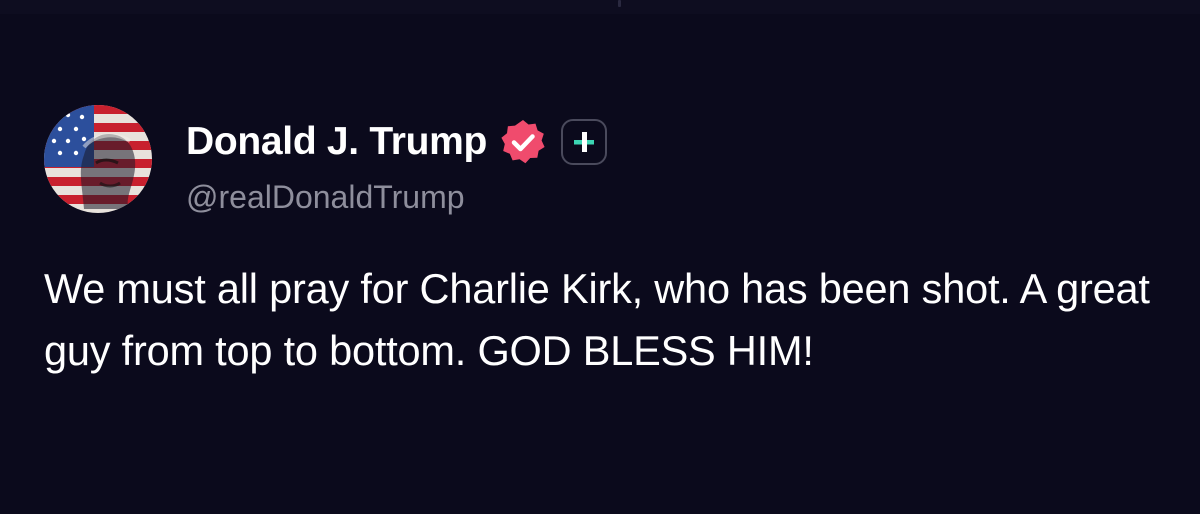 The width and height of the screenshot is (1200, 514). I want to click on verified-badge-icon, so click(523, 142).